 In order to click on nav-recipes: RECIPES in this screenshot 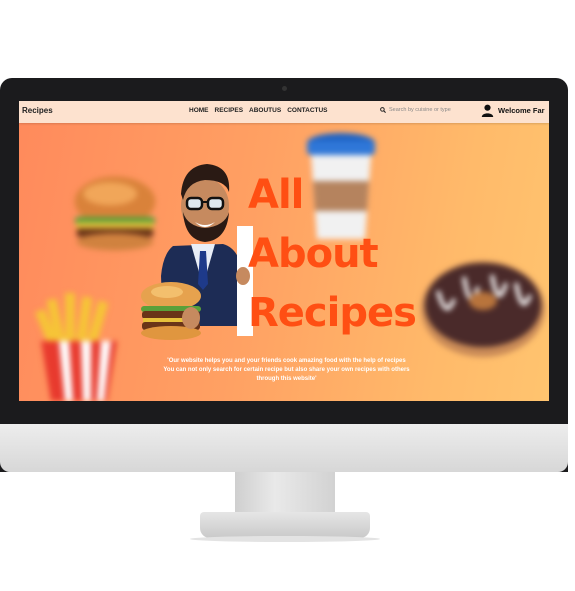, I will do `click(229, 110)`.